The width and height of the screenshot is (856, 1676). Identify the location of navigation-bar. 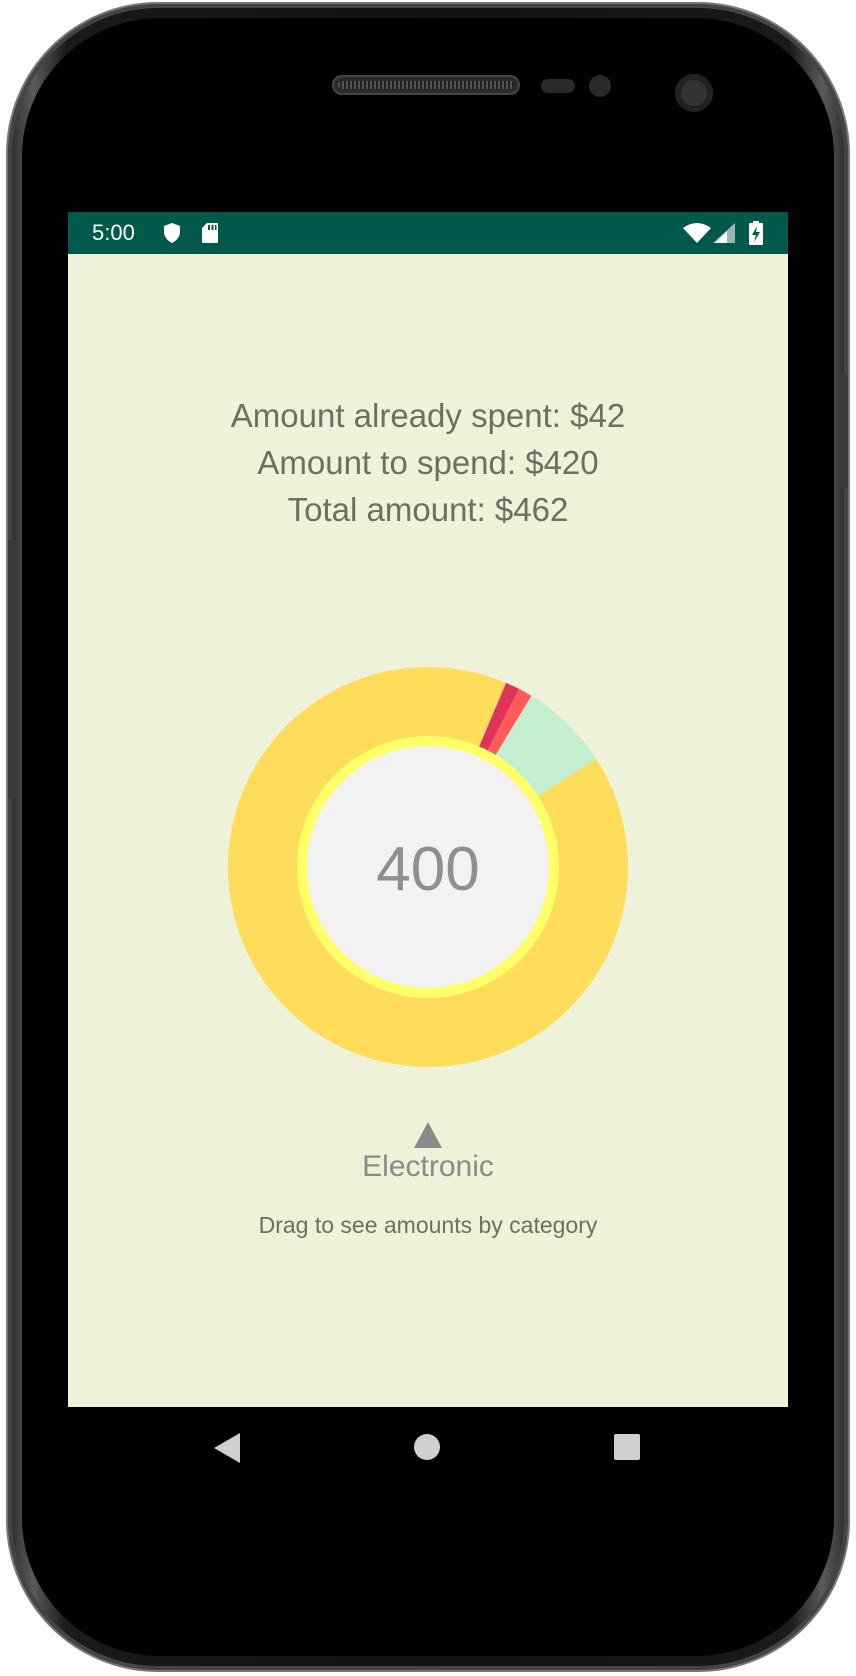
(428, 1449).